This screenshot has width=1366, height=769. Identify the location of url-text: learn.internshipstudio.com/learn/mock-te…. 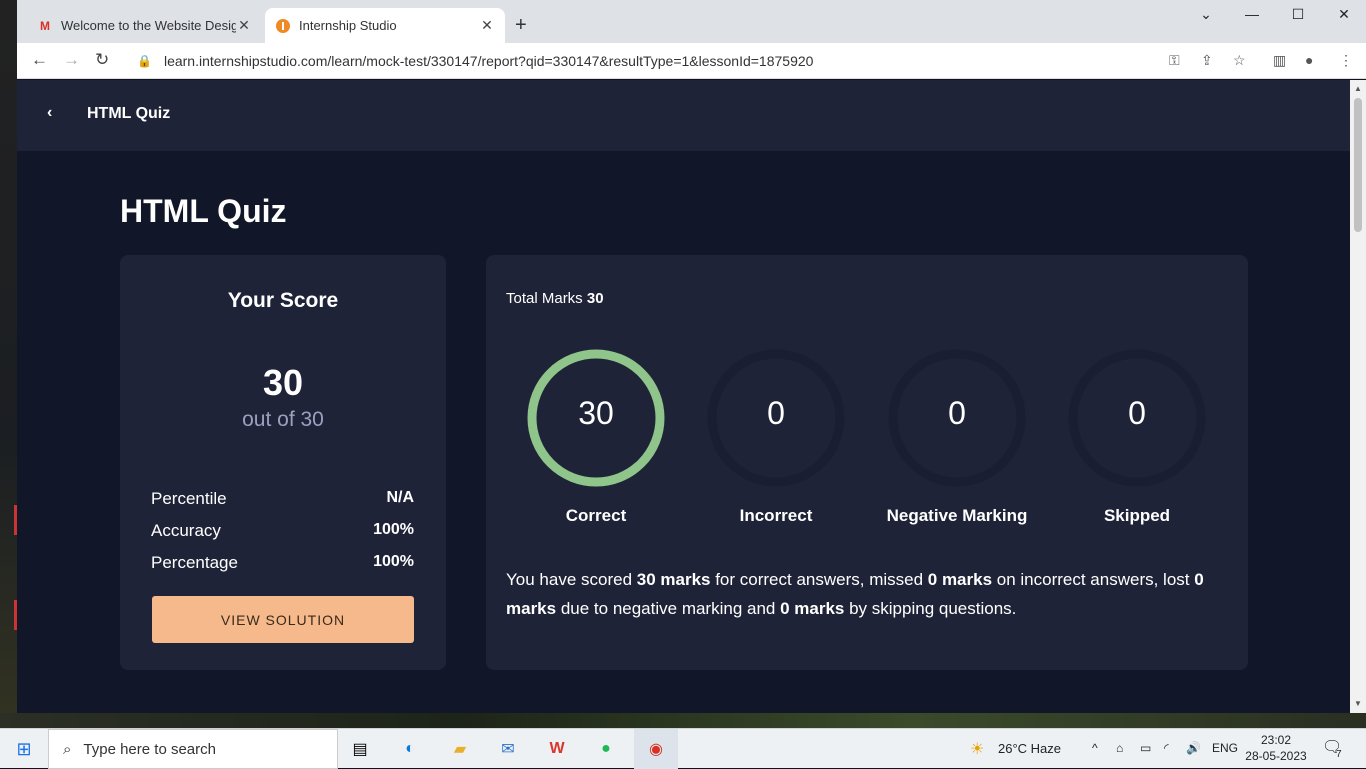
(488, 61).